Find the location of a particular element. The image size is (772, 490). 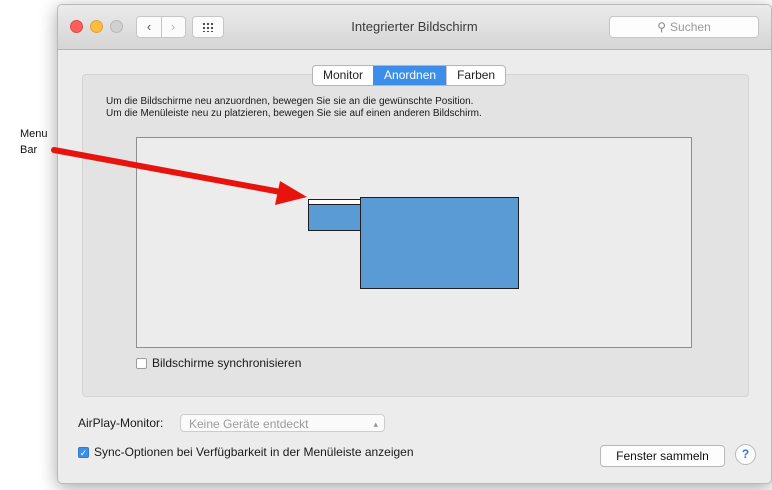

help-button: ? is located at coordinates (745, 454).